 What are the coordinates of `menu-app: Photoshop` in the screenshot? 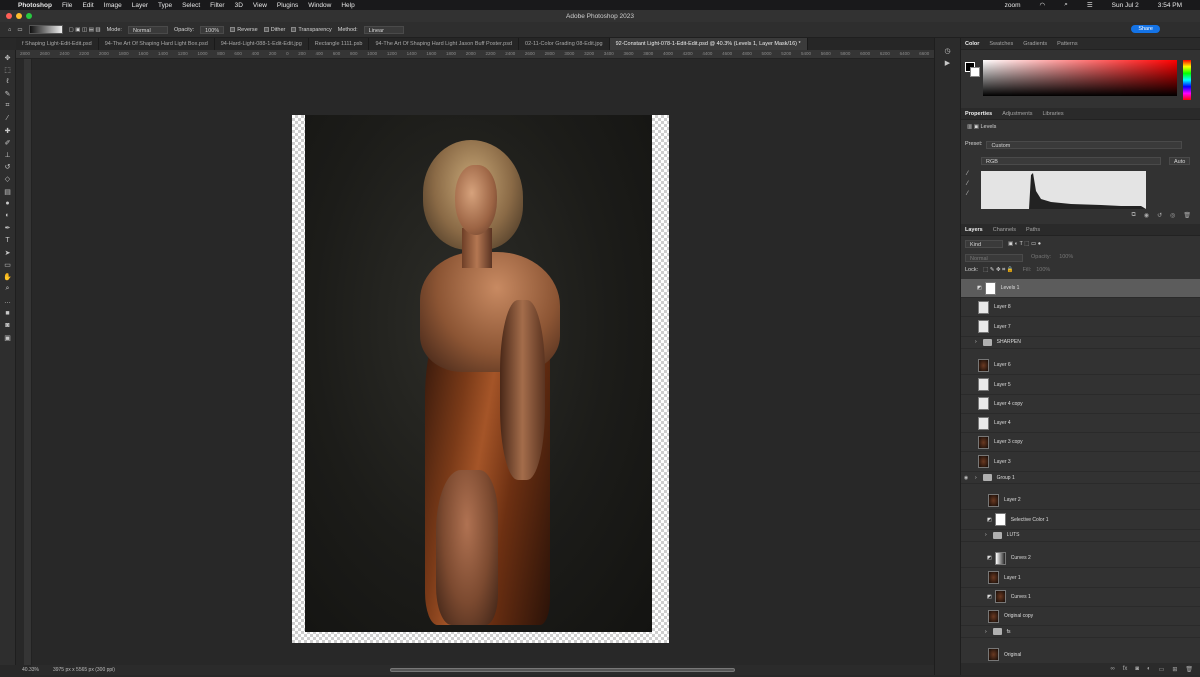 It's located at (35, 5).